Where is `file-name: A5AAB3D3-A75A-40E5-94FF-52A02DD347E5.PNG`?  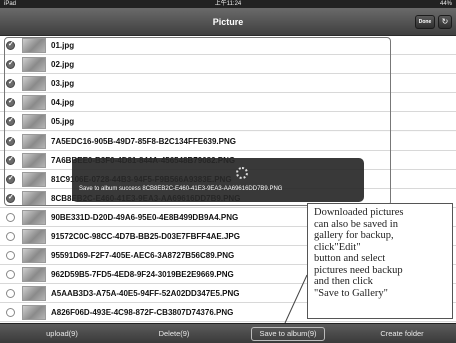
file-name: A5AAB3D3-A75A-40E5-94FF-52A02DD347E5.PNG is located at coordinates (145, 294).